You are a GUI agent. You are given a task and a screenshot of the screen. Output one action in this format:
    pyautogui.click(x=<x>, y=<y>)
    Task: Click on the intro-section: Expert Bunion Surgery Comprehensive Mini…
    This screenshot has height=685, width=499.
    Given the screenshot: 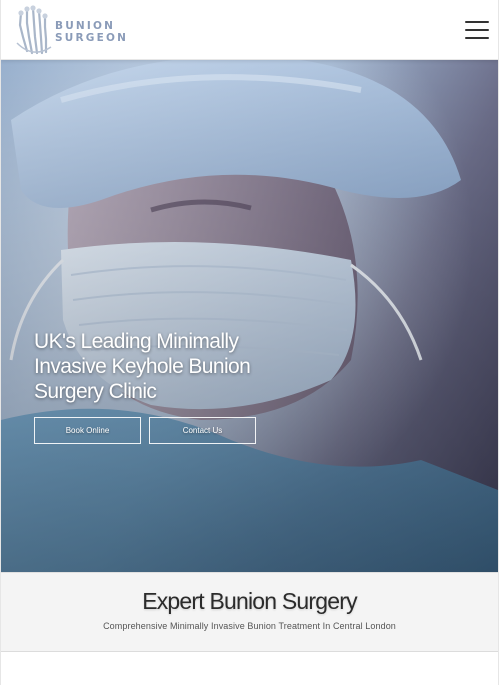 What is the action you would take?
    pyautogui.click(x=249, y=612)
    